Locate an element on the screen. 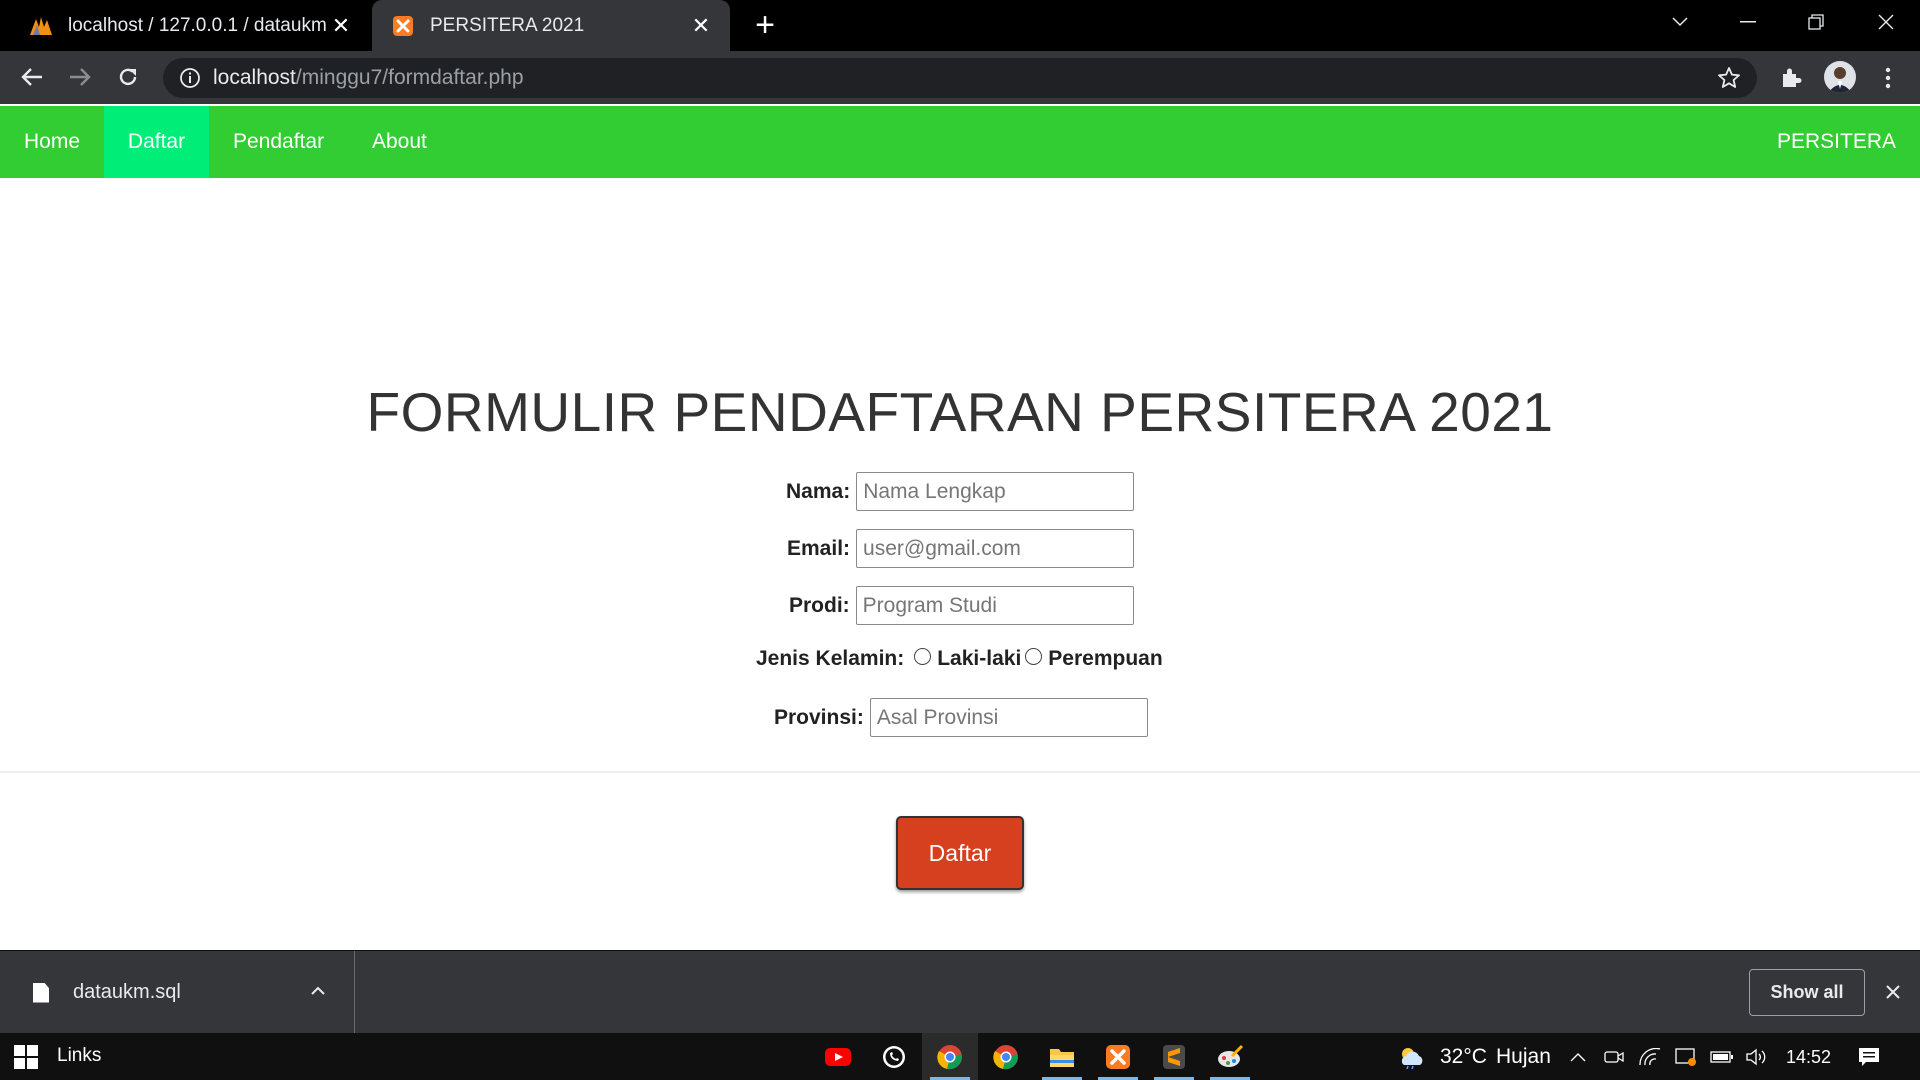 This screenshot has height=1080, width=1920. chevron-down-icon is located at coordinates (1680, 22).